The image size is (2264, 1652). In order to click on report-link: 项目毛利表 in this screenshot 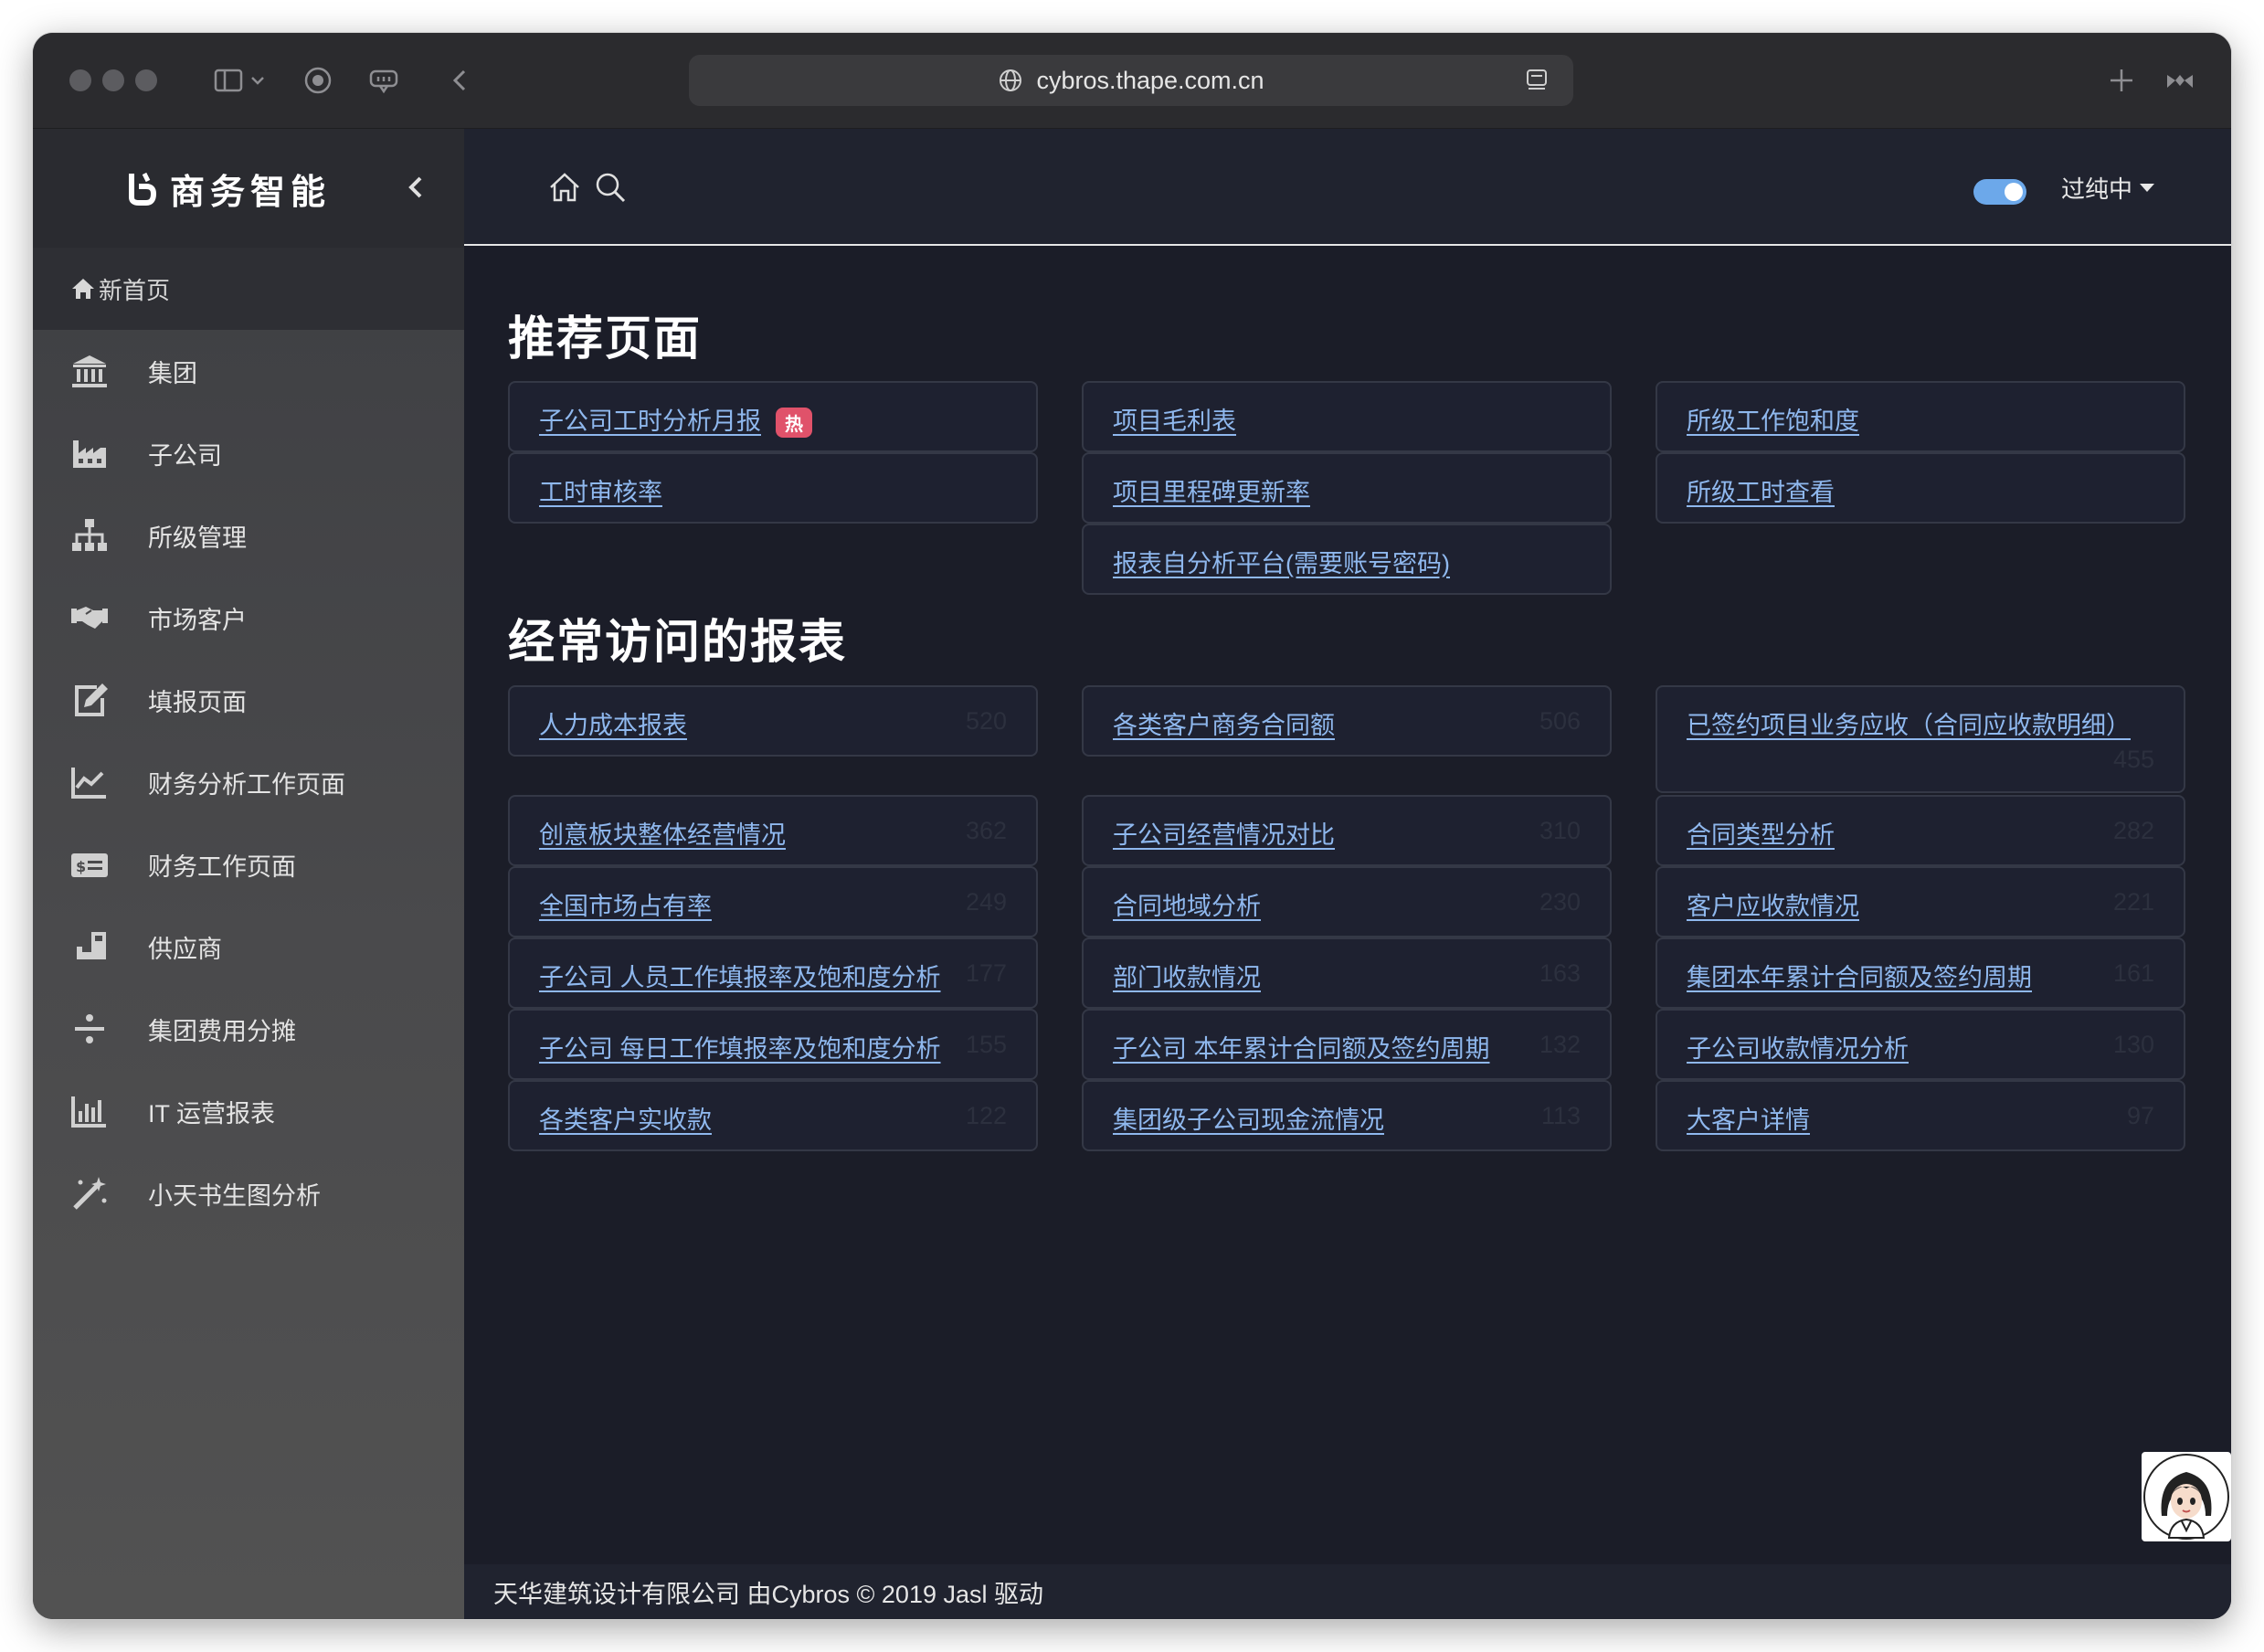, I will do `click(1174, 419)`.